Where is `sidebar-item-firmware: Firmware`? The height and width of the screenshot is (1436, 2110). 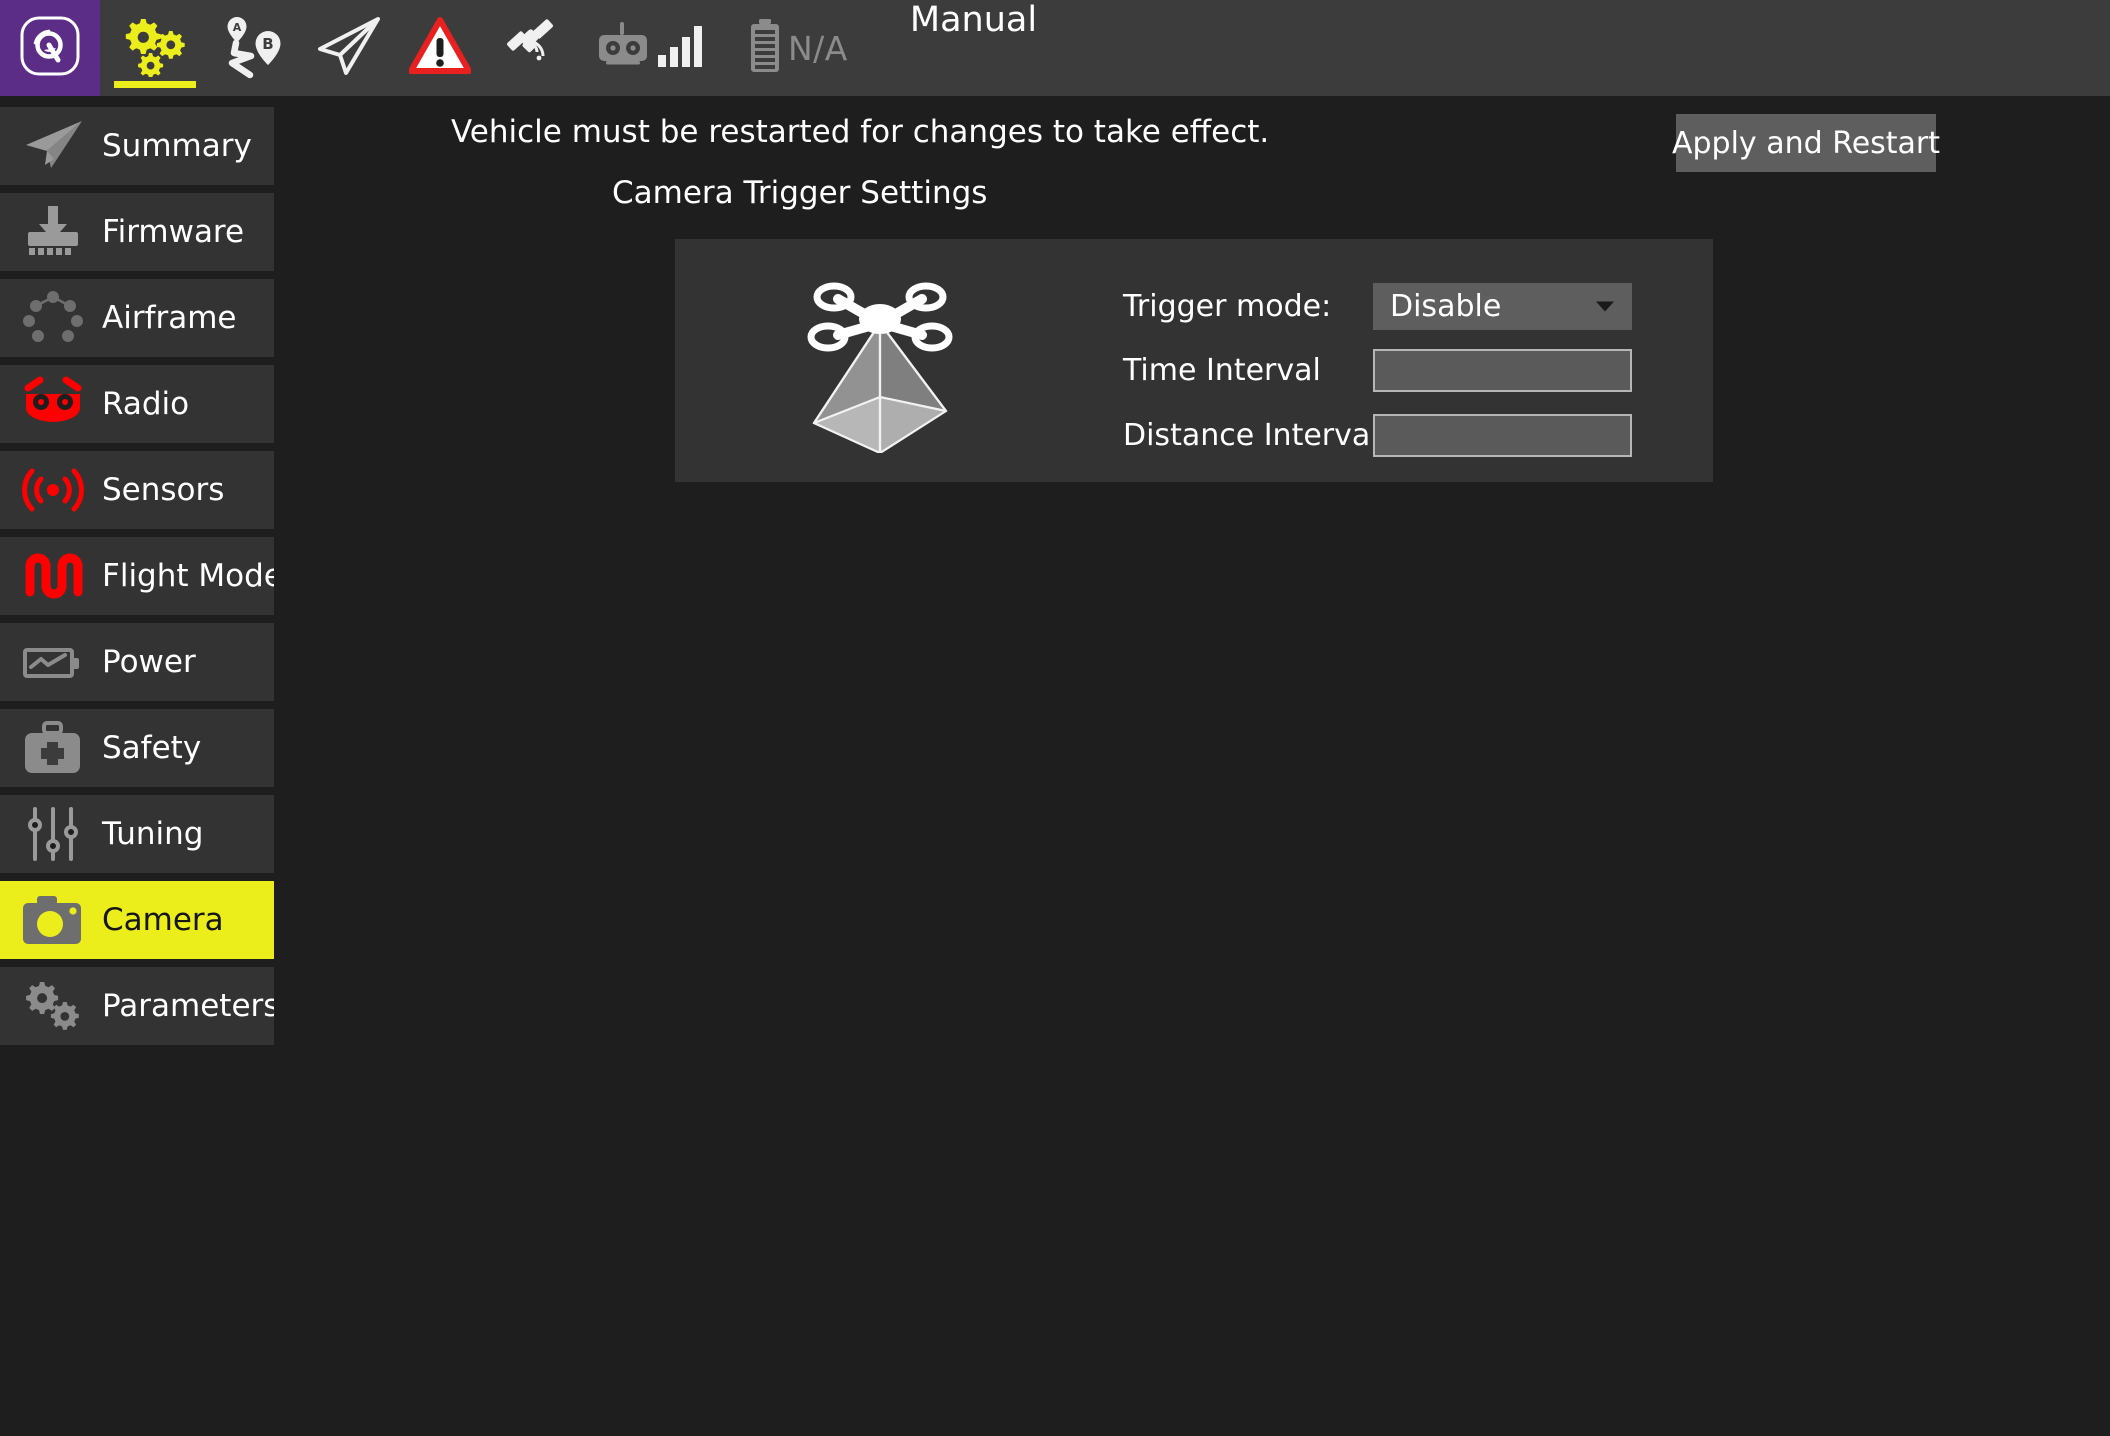 sidebar-item-firmware: Firmware is located at coordinates (137, 232).